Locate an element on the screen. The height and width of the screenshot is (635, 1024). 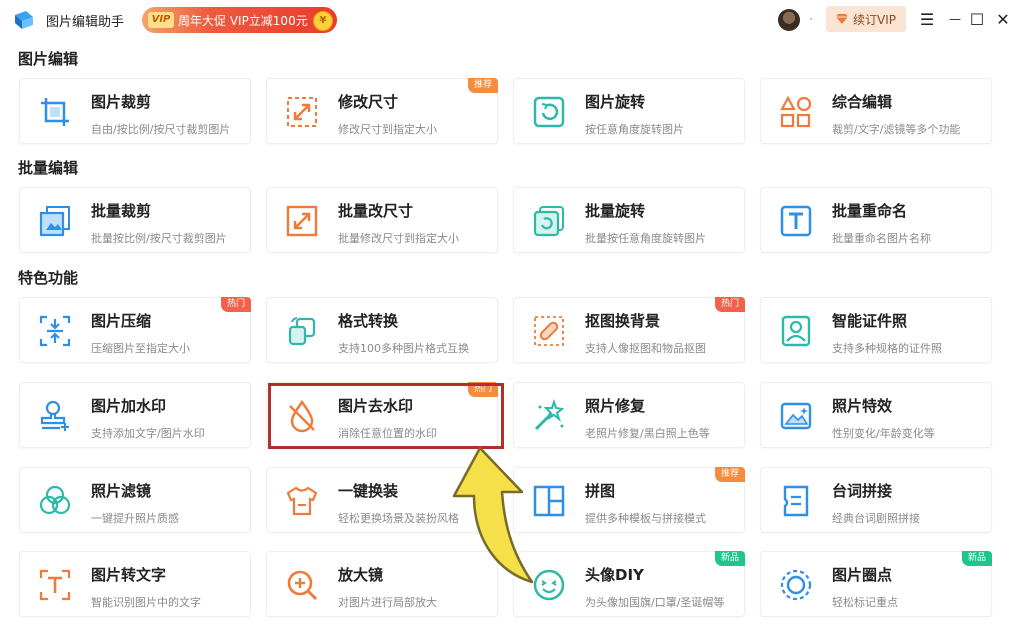
card-image-to-text: 图片转文字 智能识别图片中的文字 is located at coordinates (135, 584).